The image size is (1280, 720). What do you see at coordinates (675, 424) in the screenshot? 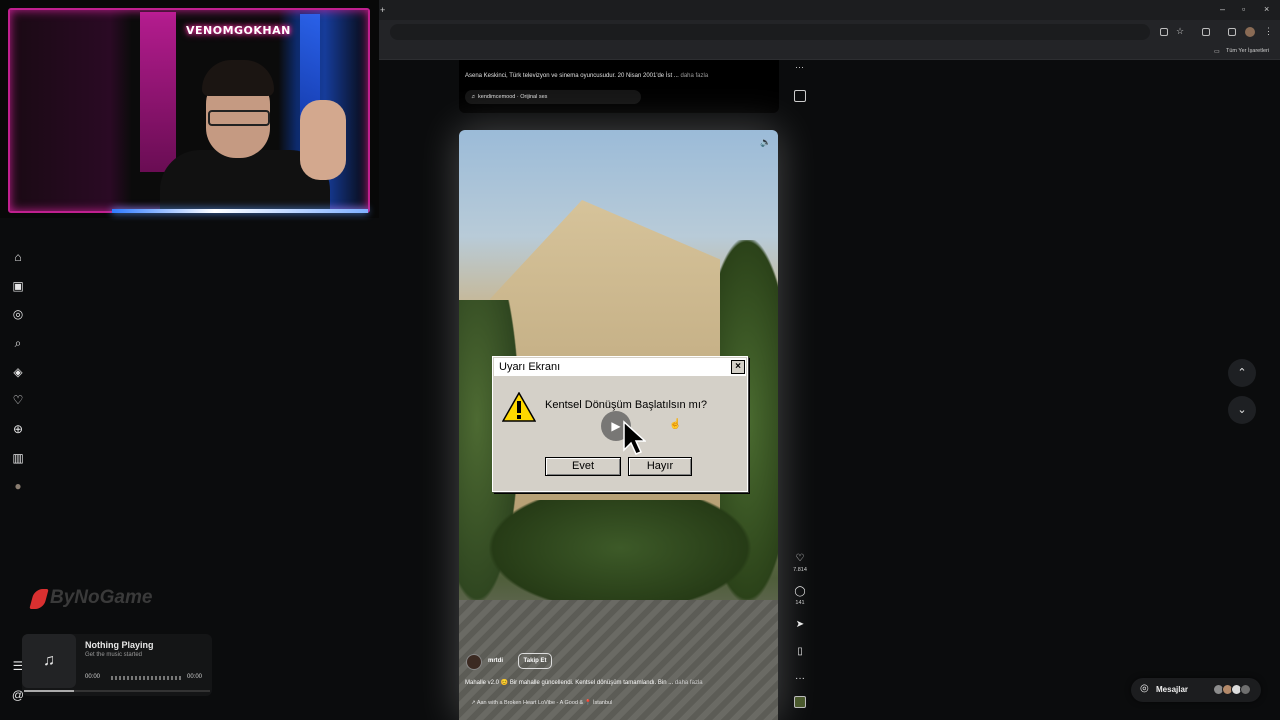
I see `hand-cursor-icon: ☝` at bounding box center [675, 424].